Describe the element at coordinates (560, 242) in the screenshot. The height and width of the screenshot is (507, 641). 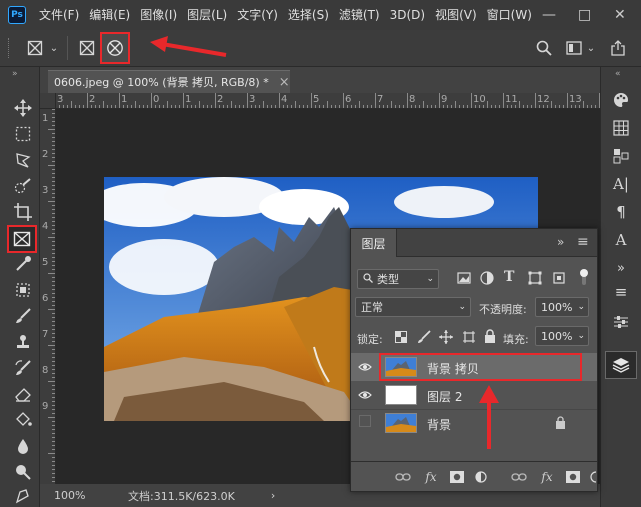
I see `panel-collapse-icon: »` at that location.